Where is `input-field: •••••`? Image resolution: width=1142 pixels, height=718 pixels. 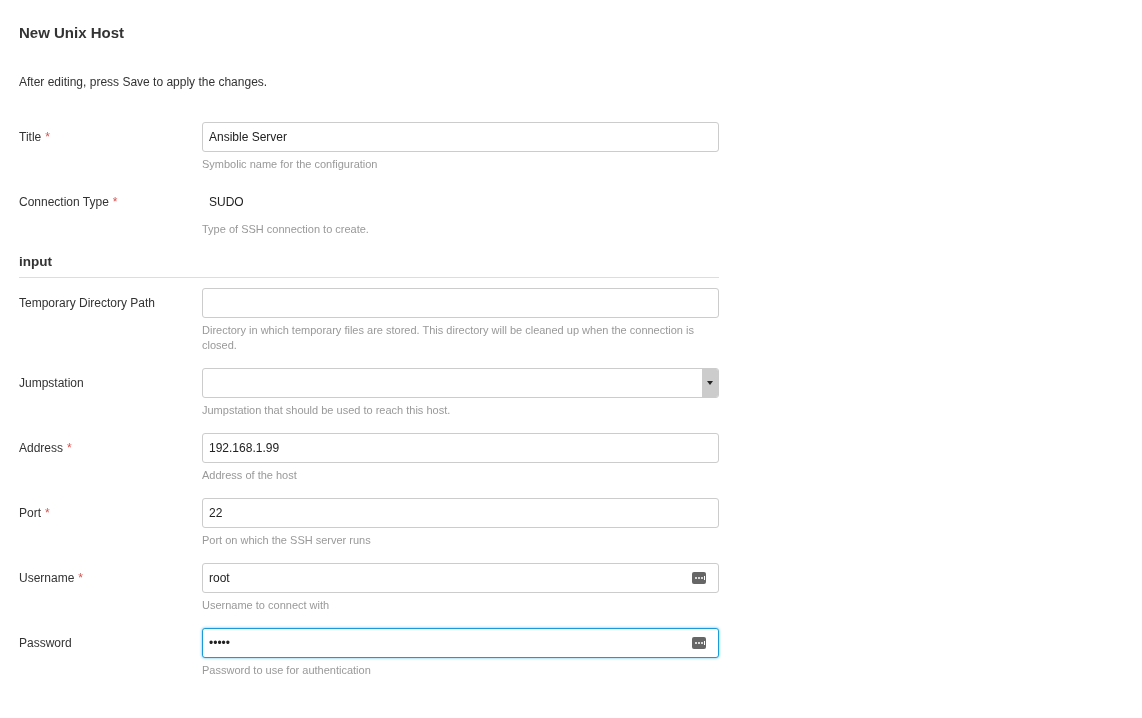 input-field: ••••• is located at coordinates (460, 643).